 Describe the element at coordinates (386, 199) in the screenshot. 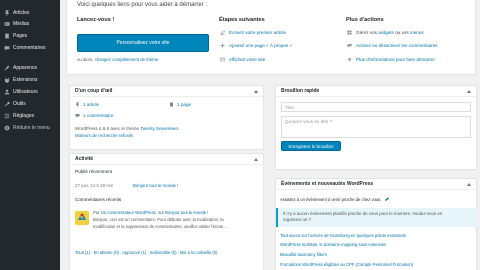

I see `pencil-icon` at that location.